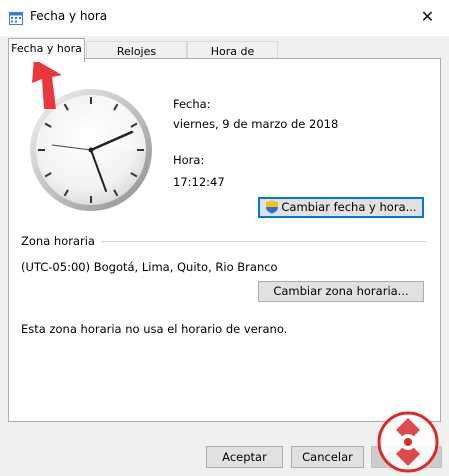 The image size is (449, 476). What do you see at coordinates (47, 84) in the screenshot?
I see `red-arrow-annotation` at bounding box center [47, 84].